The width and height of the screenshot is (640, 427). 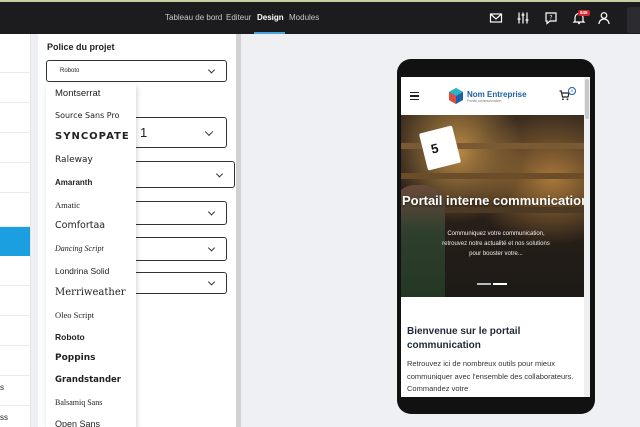 What do you see at coordinates (81, 47) in the screenshot?
I see `panel-title: Police du projet` at bounding box center [81, 47].